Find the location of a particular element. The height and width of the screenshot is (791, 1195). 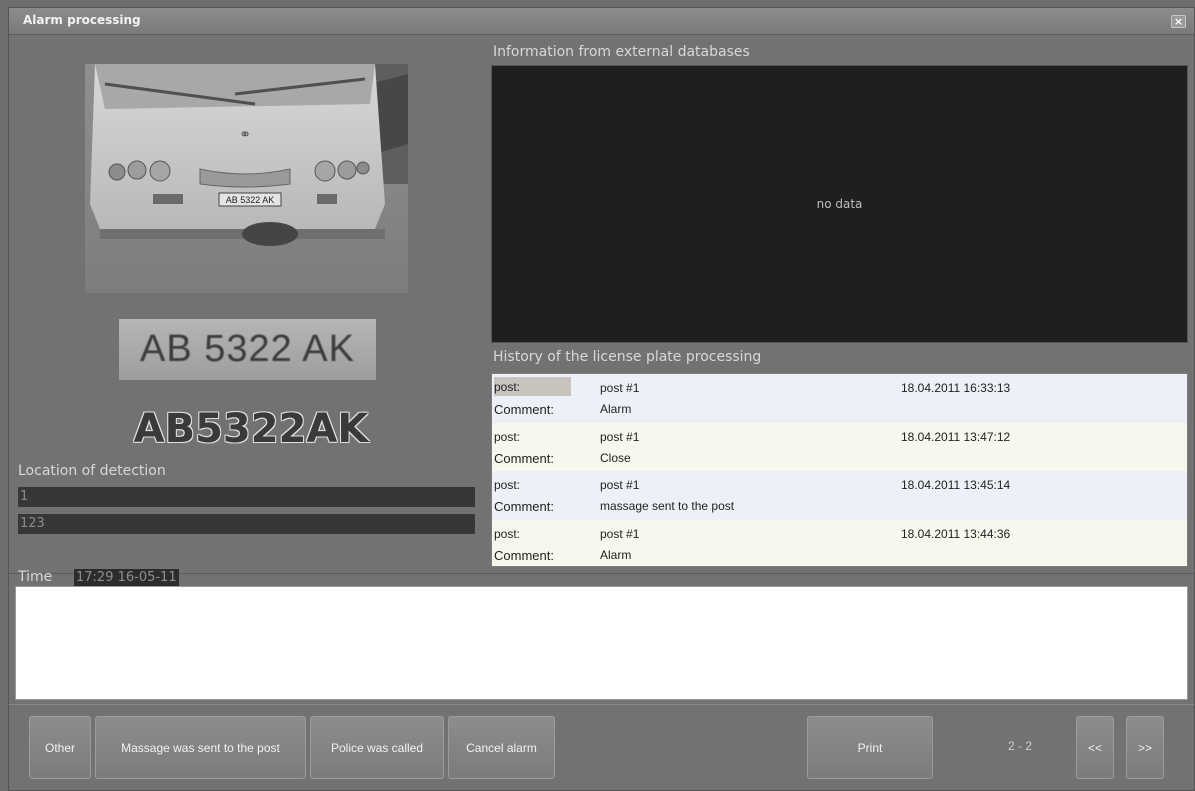

history-datetime: 18.04.2011 13:47:12 is located at coordinates (956, 436).